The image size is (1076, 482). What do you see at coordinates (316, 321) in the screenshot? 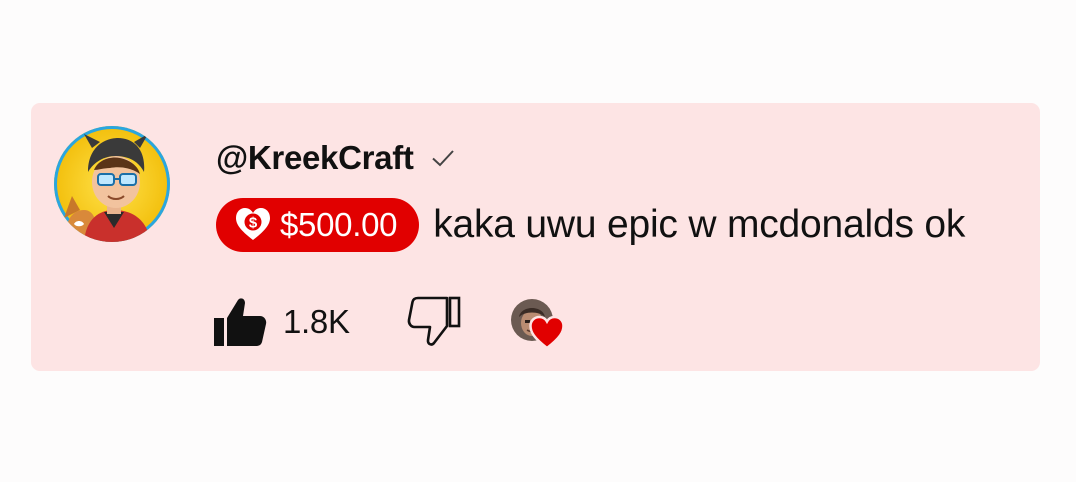
I see `like-count: 1.8K` at bounding box center [316, 321].